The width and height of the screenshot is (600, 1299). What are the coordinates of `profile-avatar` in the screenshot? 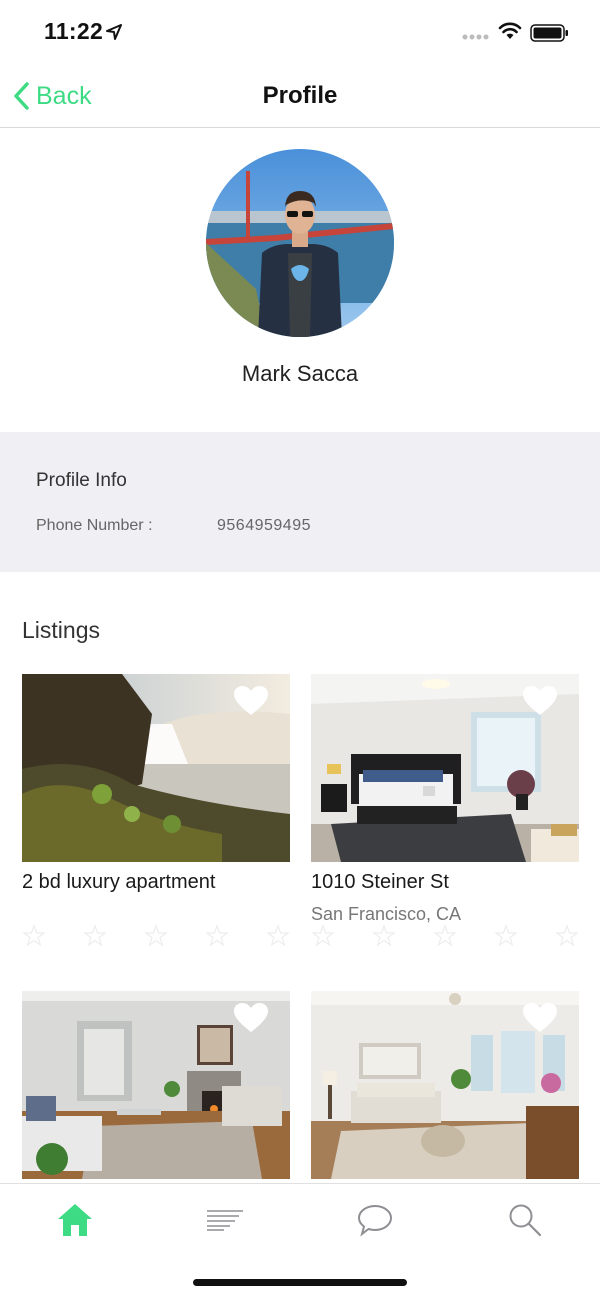 It's located at (300, 243).